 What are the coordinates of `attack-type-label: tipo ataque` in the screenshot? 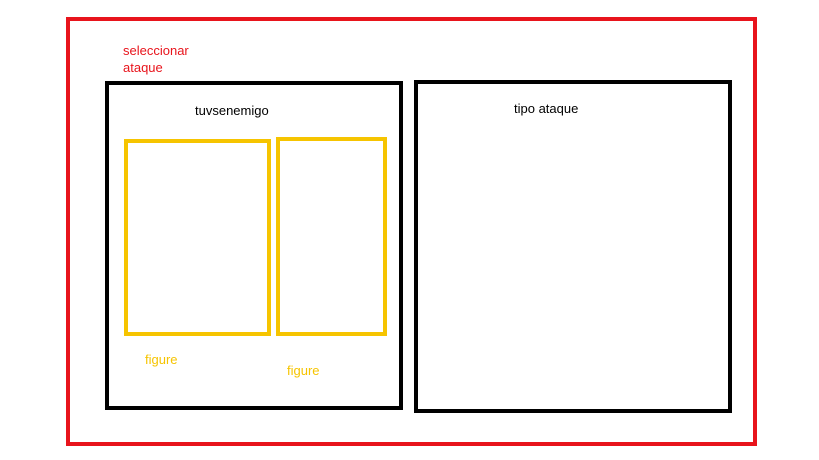 It's located at (546, 108).